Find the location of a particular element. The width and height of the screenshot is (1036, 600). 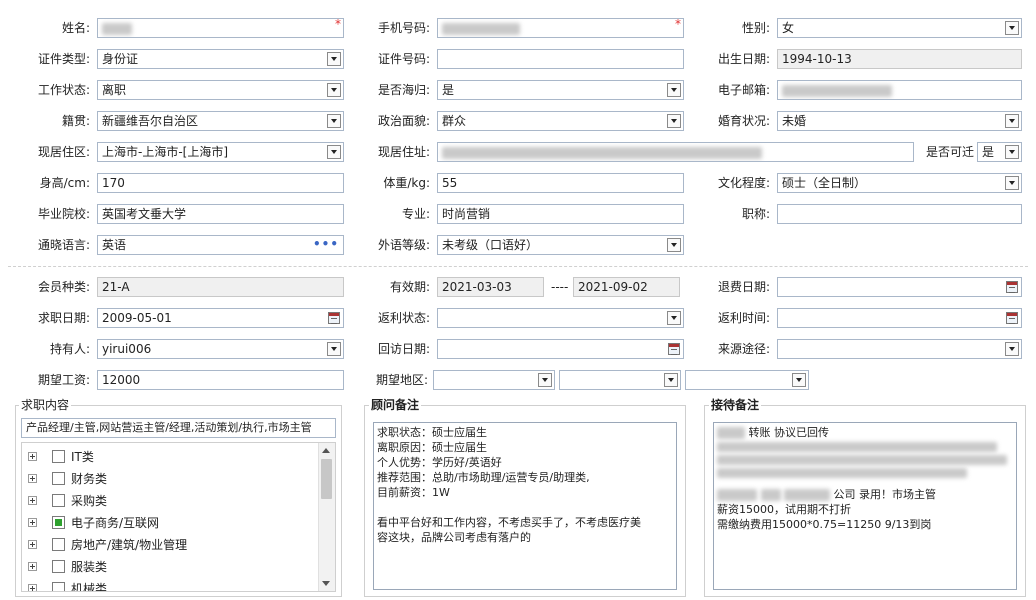

note-line: 推荐范围：总助/市场助理/运营专员/助理类, is located at coordinates (483, 477).